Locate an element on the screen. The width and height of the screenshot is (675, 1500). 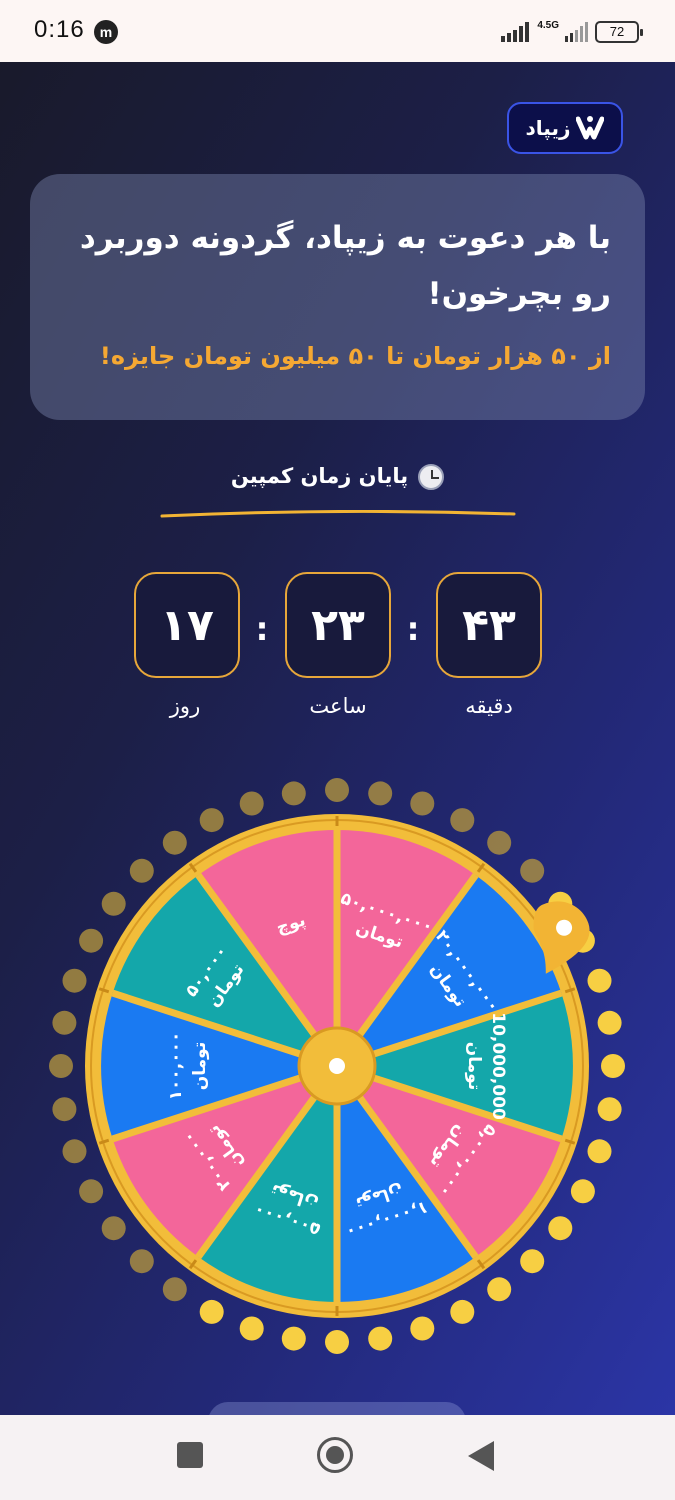
wheel-segment-amount: 10,000,000 is located at coordinates (498, 1066).